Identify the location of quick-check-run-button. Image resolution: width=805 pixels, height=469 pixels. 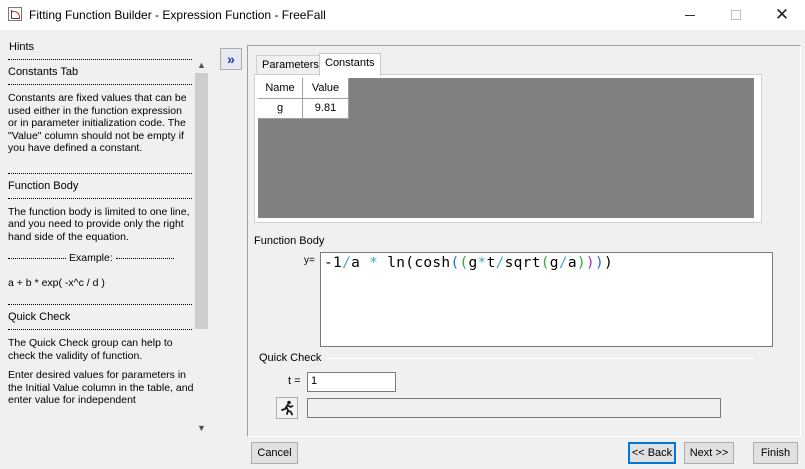
(287, 408).